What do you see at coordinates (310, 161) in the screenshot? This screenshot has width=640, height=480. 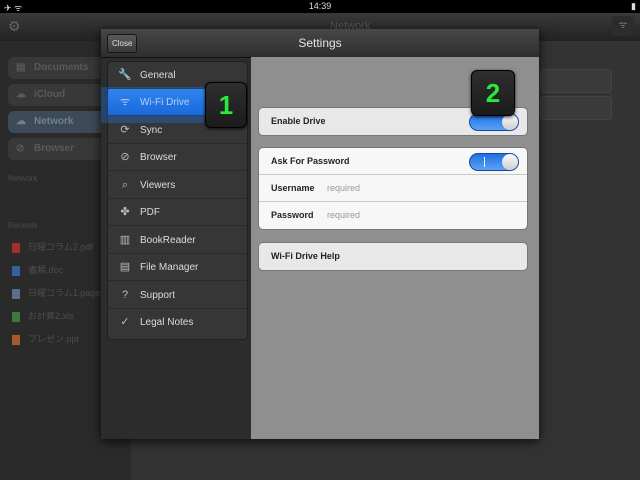 I see `ask-password-label: Ask For Password` at bounding box center [310, 161].